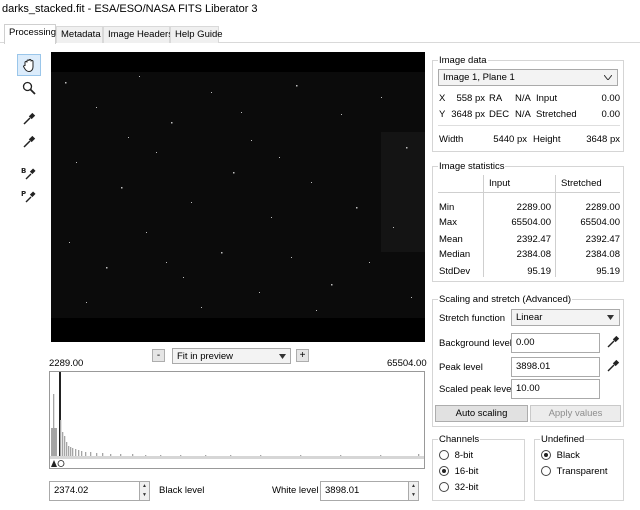  I want to click on undefined-title: Undefined, so click(563, 439).